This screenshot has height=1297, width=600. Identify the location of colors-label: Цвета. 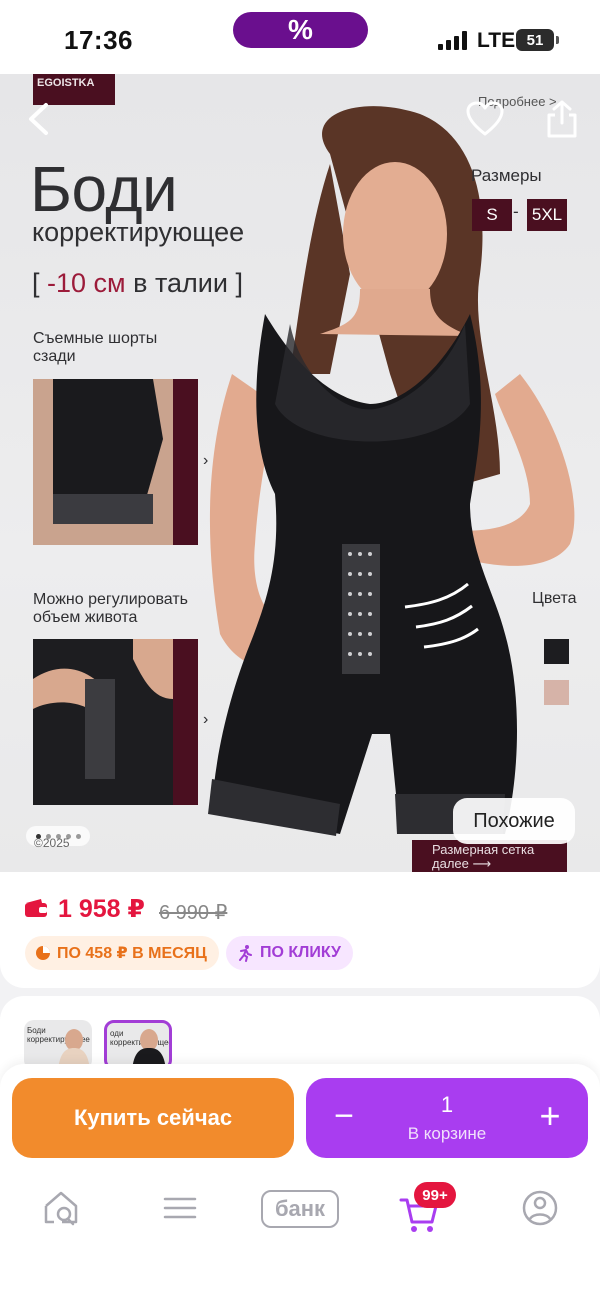
(554, 598).